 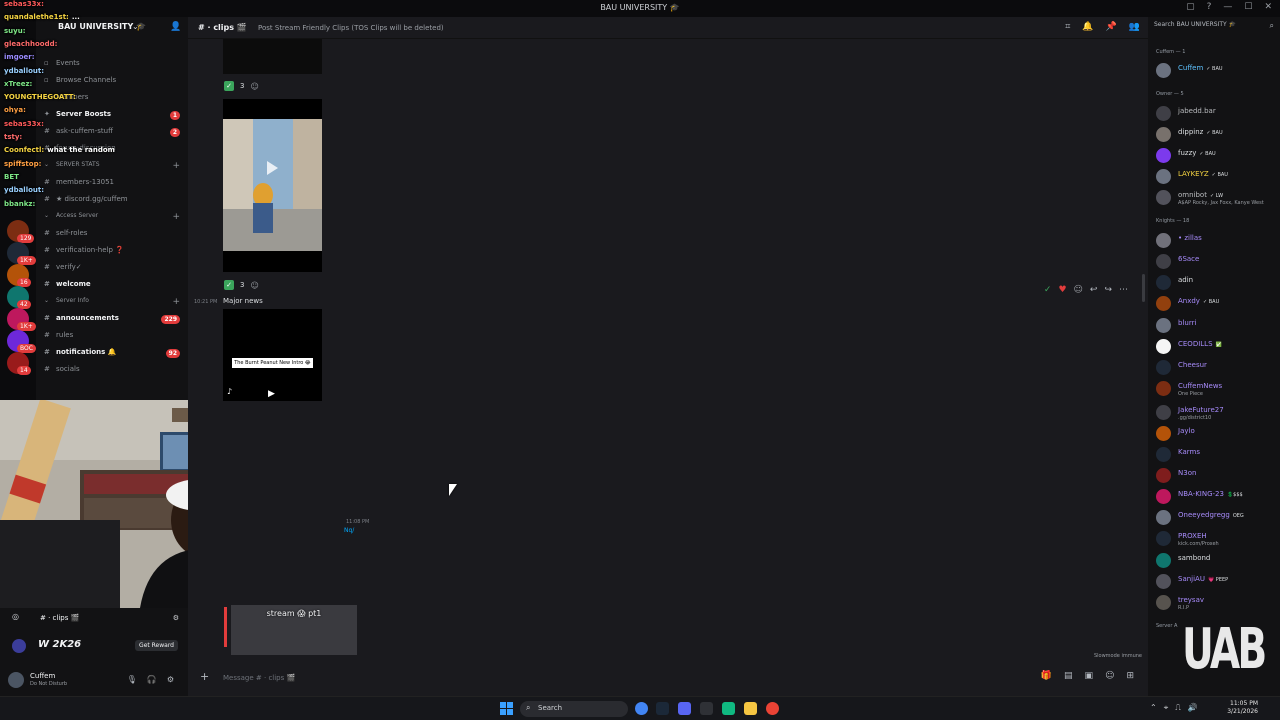 I want to click on attach-plus-icon: +, so click(x=204, y=676).